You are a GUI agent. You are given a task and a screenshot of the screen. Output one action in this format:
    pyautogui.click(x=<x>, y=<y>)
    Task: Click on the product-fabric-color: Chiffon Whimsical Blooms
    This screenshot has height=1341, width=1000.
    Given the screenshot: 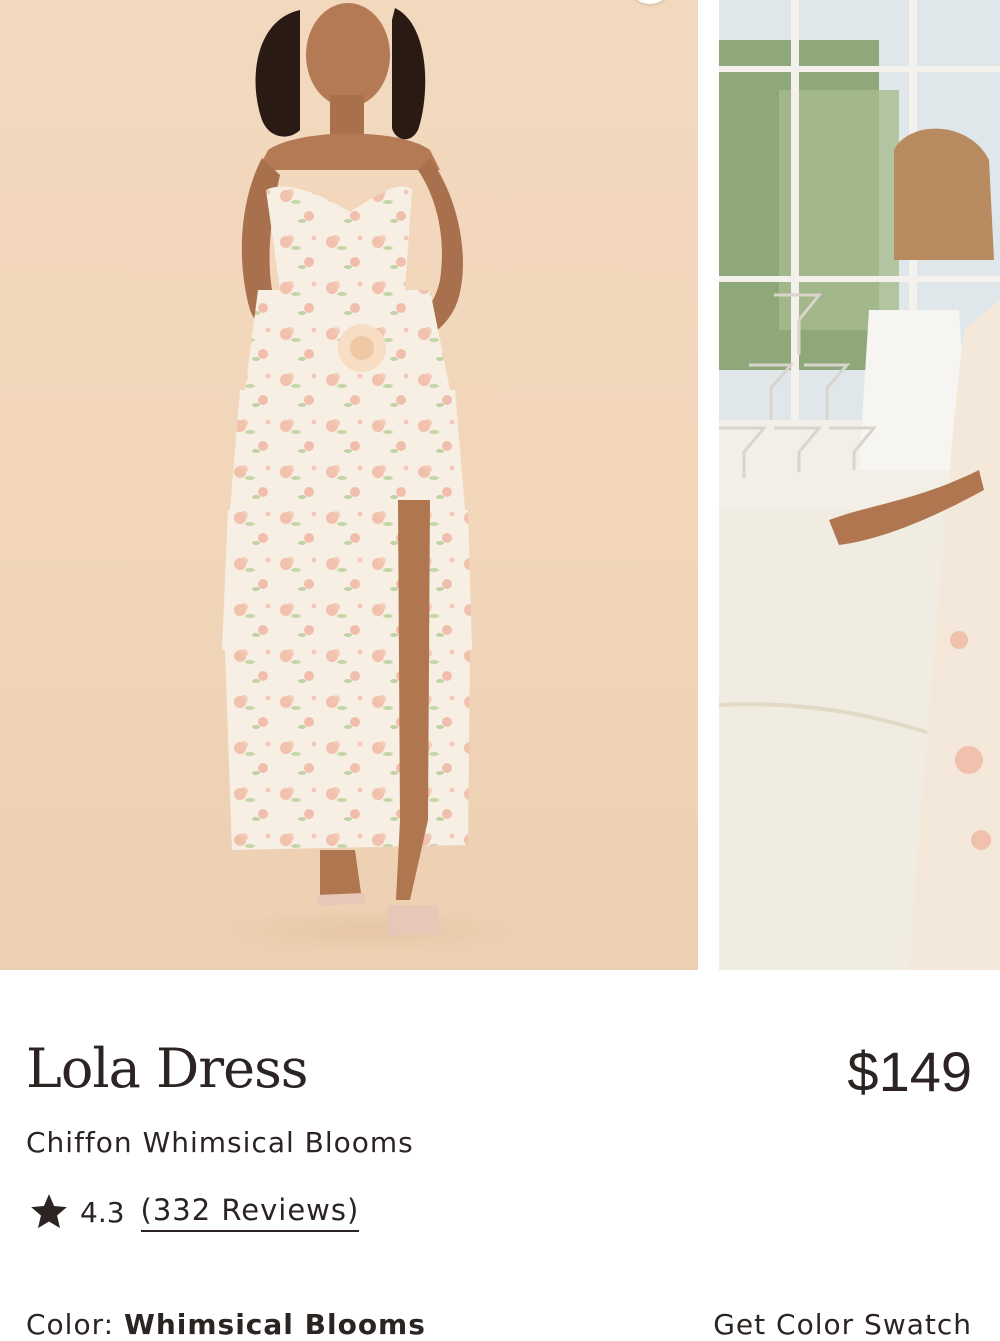 What is the action you would take?
    pyautogui.click(x=220, y=1142)
    